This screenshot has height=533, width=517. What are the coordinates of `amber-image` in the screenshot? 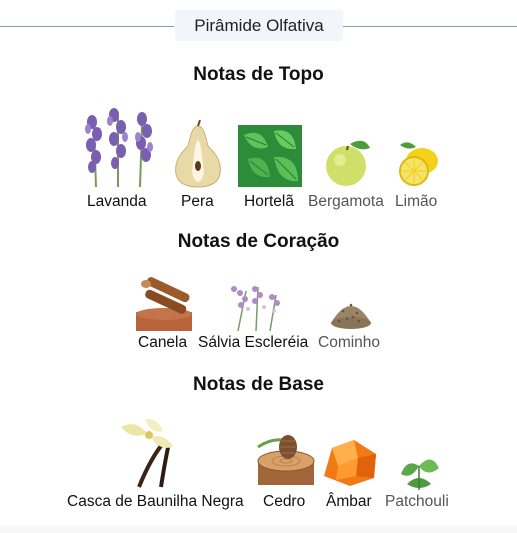 It's located at (350, 463).